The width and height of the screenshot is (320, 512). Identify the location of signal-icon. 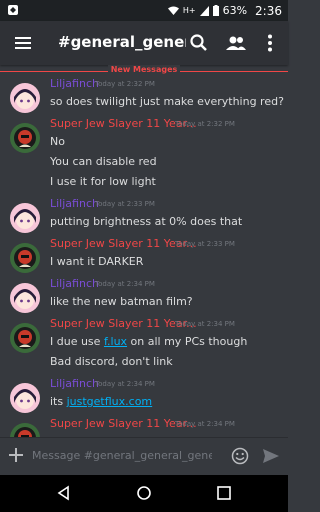
(204, 10).